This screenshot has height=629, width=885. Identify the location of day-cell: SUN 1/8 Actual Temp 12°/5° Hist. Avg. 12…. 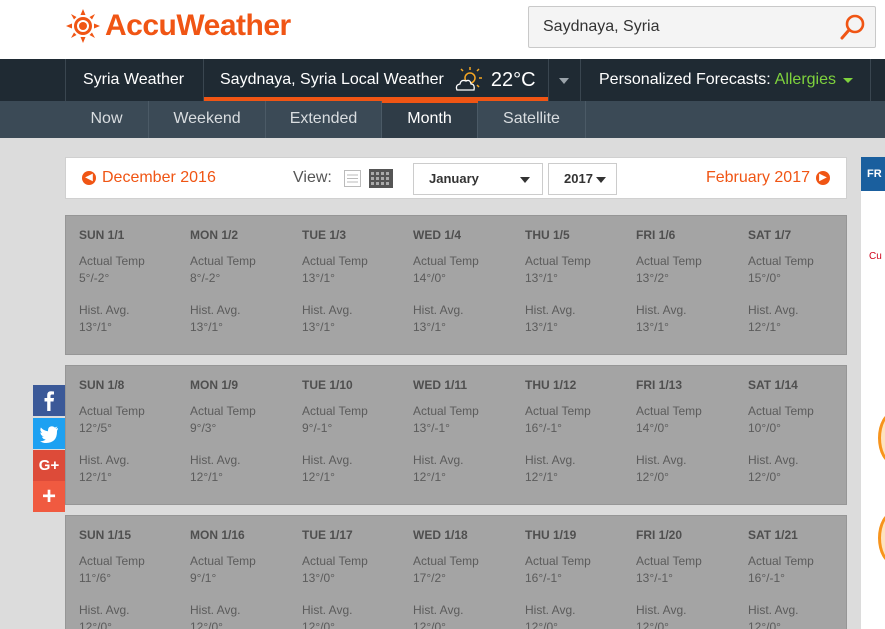
(121, 436).